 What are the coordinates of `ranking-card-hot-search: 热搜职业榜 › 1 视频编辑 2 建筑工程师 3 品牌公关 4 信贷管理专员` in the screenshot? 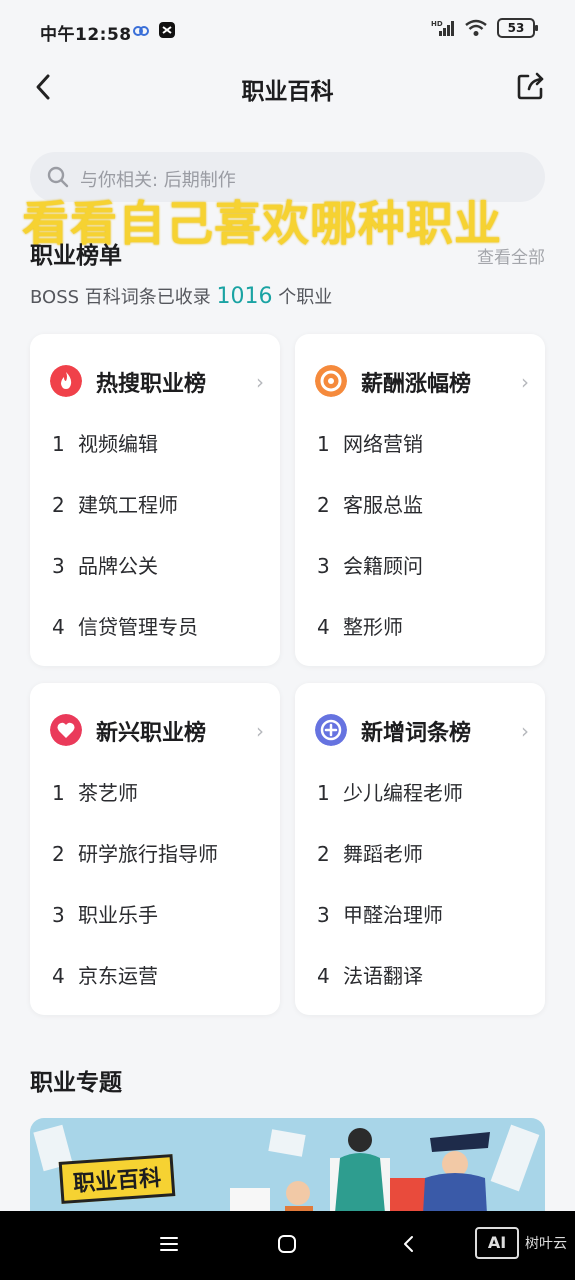 It's located at (155, 500).